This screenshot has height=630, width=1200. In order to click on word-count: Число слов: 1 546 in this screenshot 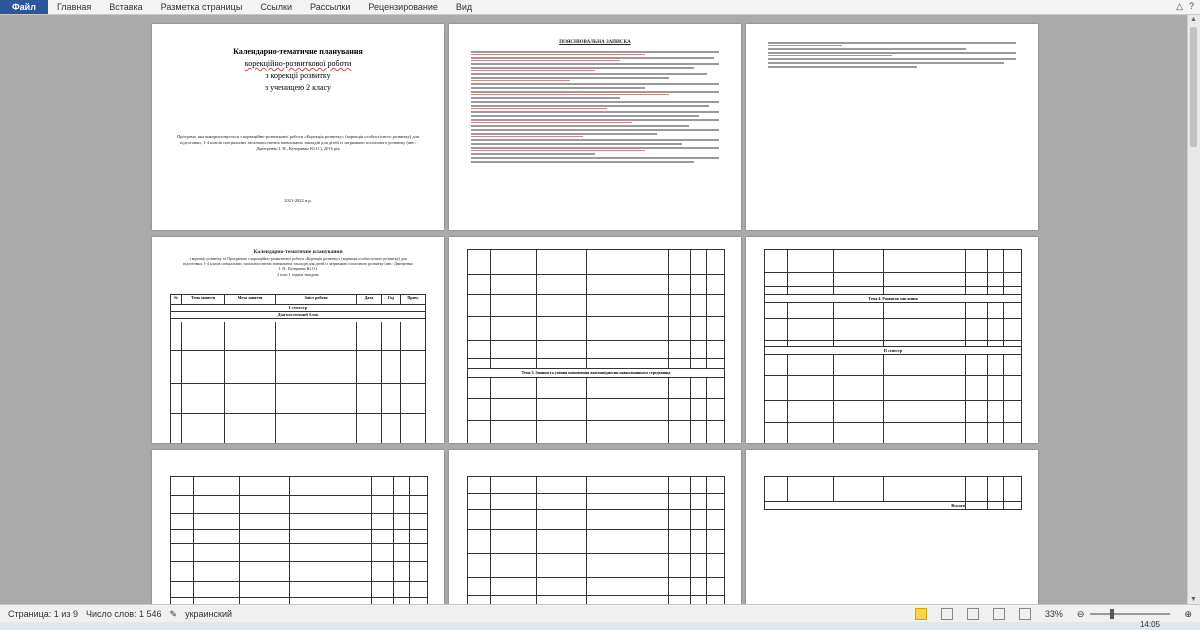, I will do `click(124, 614)`.